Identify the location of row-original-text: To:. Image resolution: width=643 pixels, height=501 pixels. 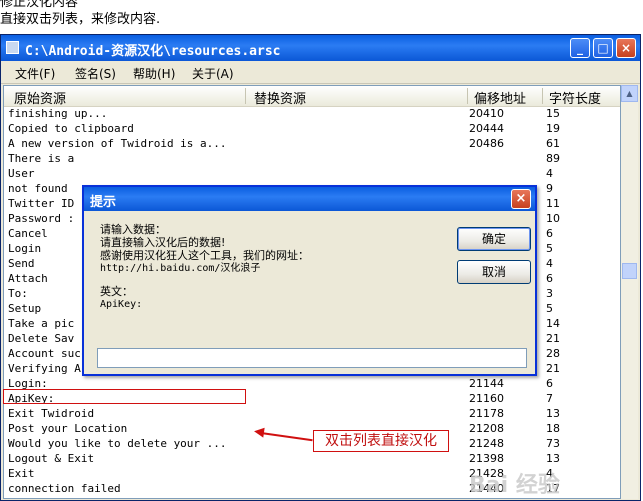
(18, 293).